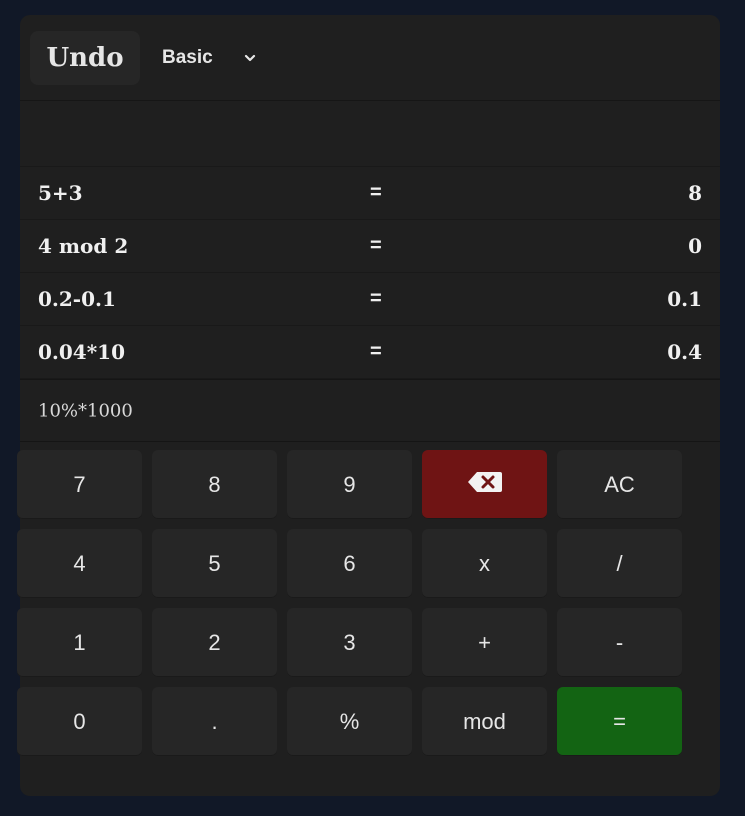 Image resolution: width=745 pixels, height=816 pixels. I want to click on current-expression-text: 10%*1000, so click(85, 410).